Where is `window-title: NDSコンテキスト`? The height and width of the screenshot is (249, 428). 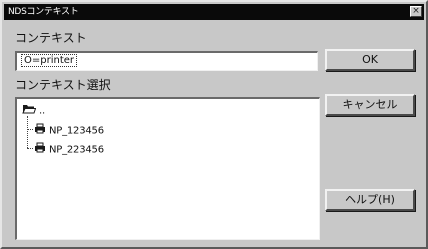 window-title: NDSコンテキスト is located at coordinates (43, 12).